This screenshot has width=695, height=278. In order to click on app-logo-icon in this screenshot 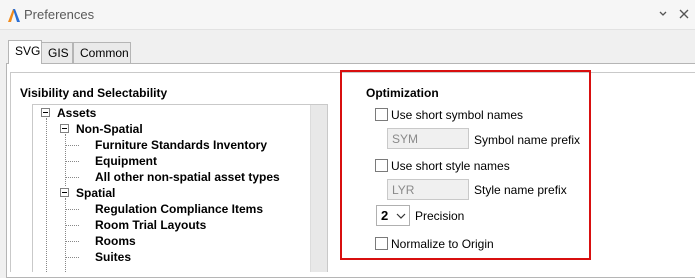, I will do `click(14, 15)`.